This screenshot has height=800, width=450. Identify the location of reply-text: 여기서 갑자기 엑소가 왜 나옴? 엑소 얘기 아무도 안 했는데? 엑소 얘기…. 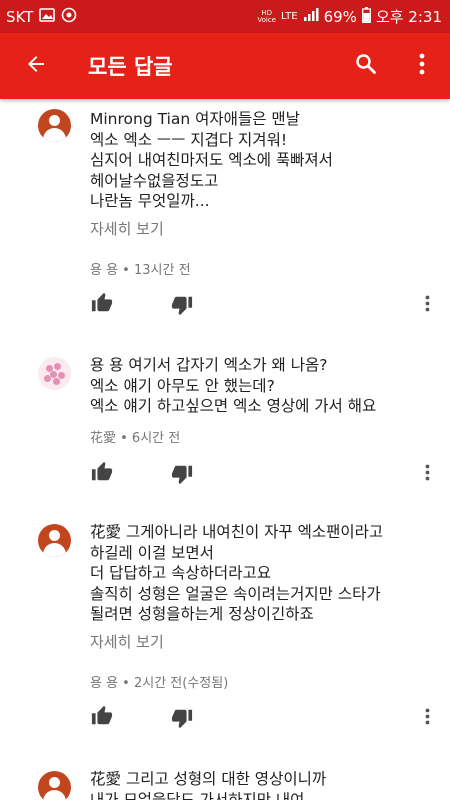
(233, 385).